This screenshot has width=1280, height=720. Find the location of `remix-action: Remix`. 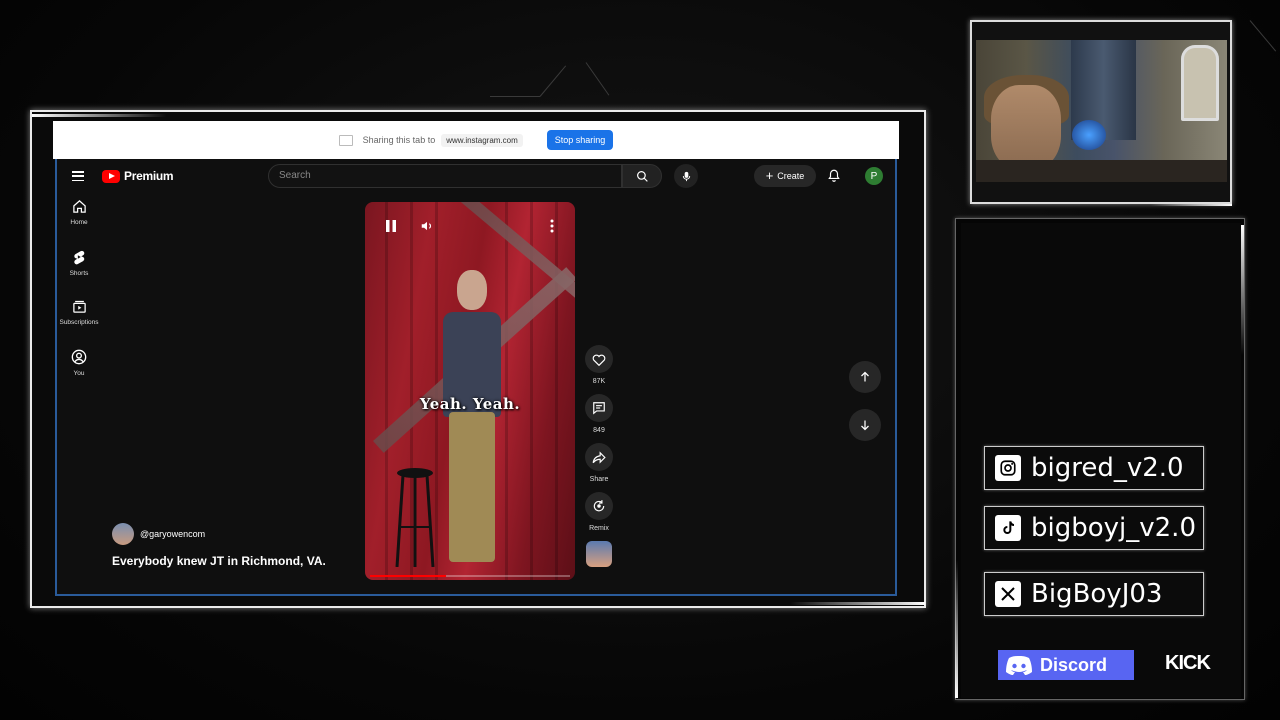

remix-action: Remix is located at coordinates (599, 512).